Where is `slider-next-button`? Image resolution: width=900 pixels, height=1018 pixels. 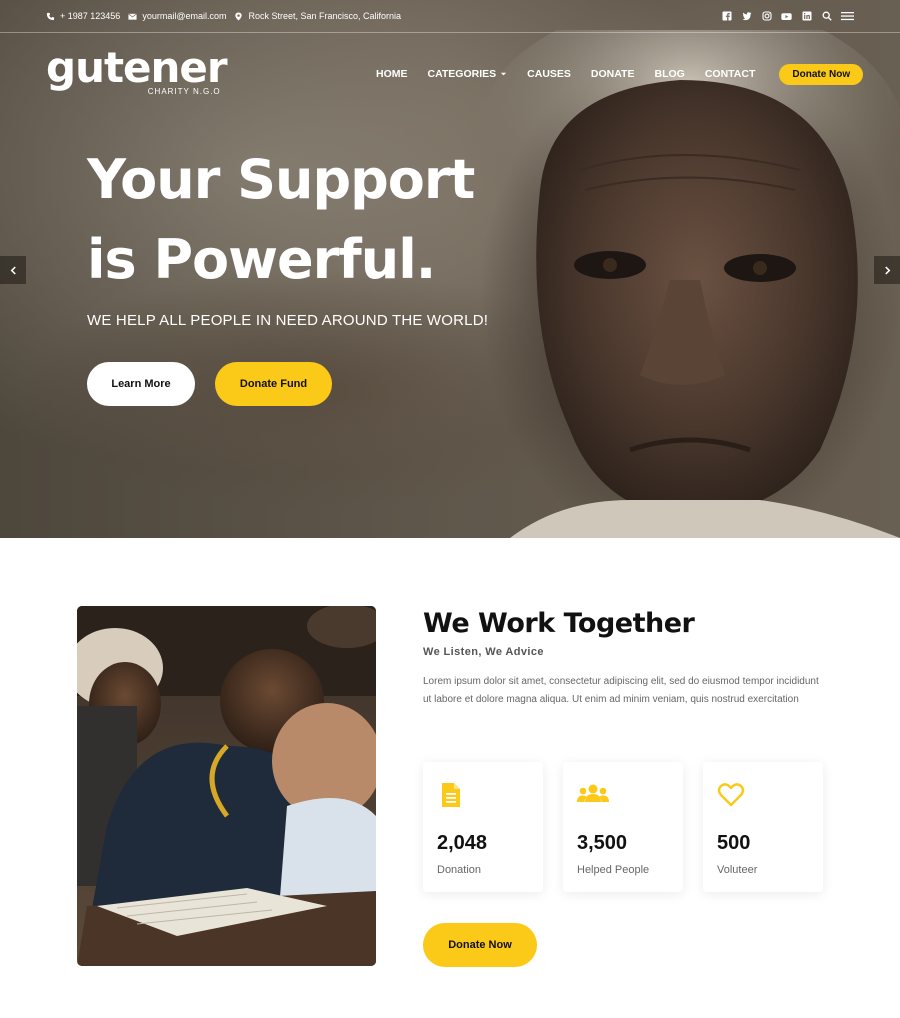
slider-next-button is located at coordinates (887, 270).